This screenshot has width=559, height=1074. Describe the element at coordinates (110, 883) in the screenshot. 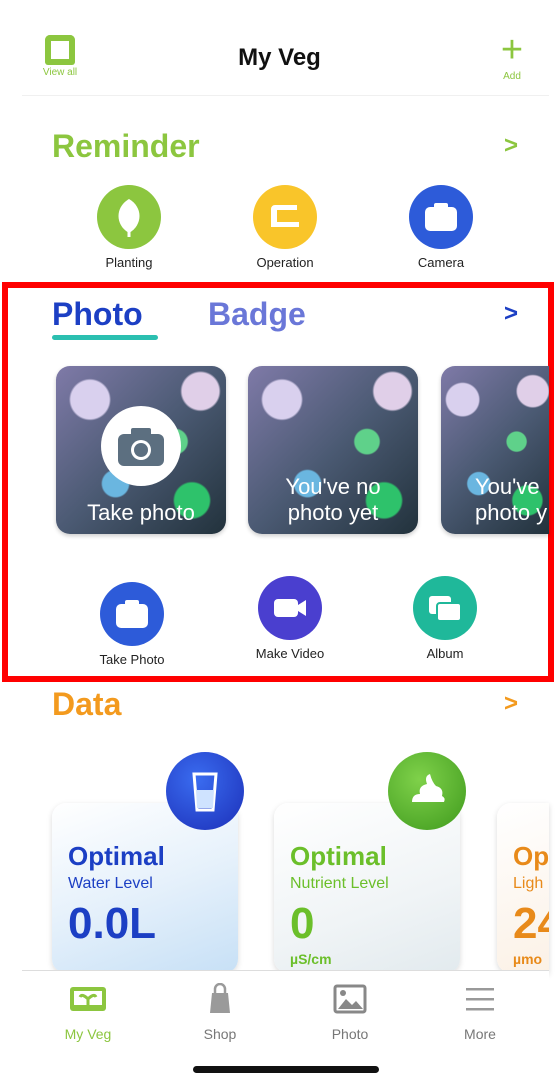

I see `water-label: Water Level` at that location.